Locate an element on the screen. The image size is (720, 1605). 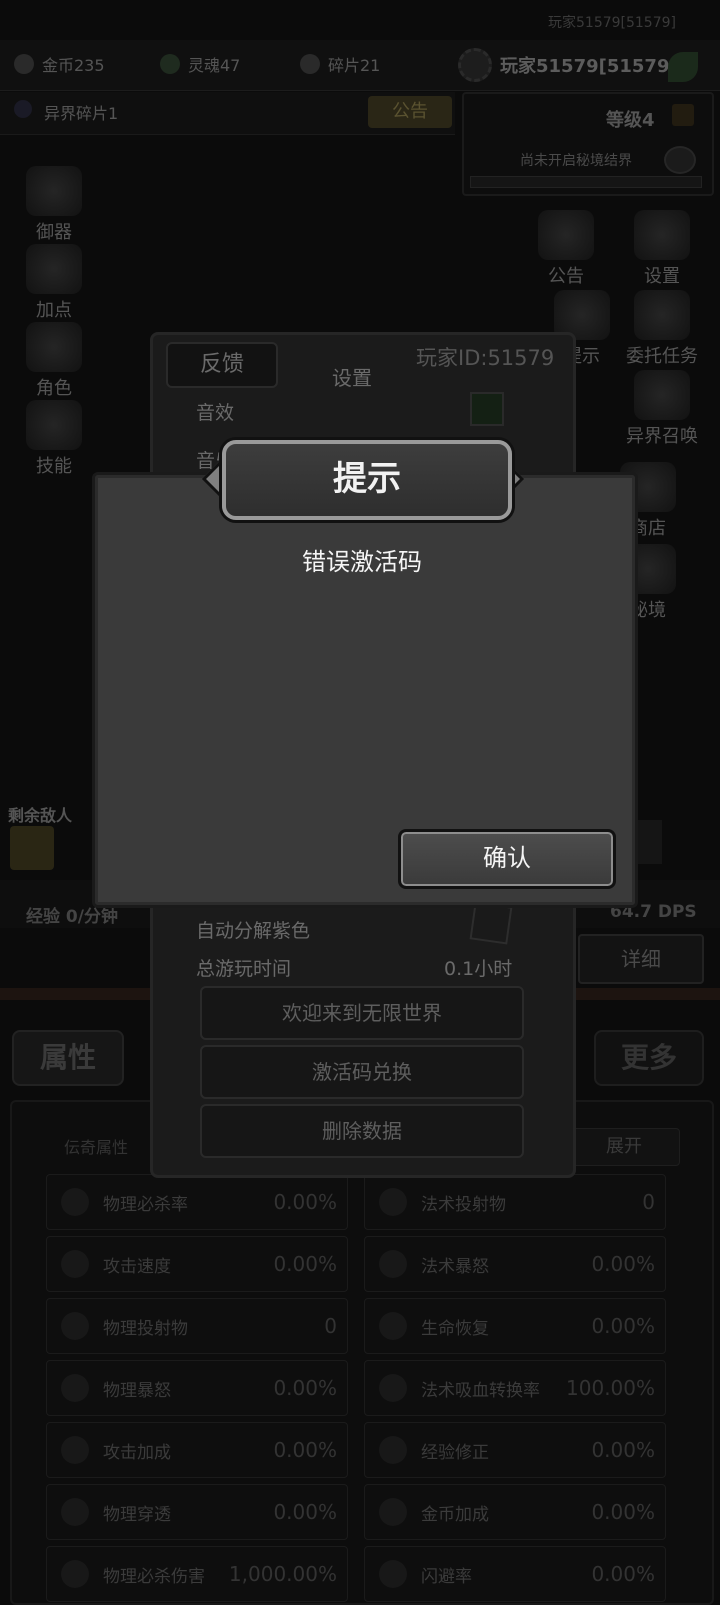
total-play-time-label: 总游玩时间 is located at coordinates (244, 969).